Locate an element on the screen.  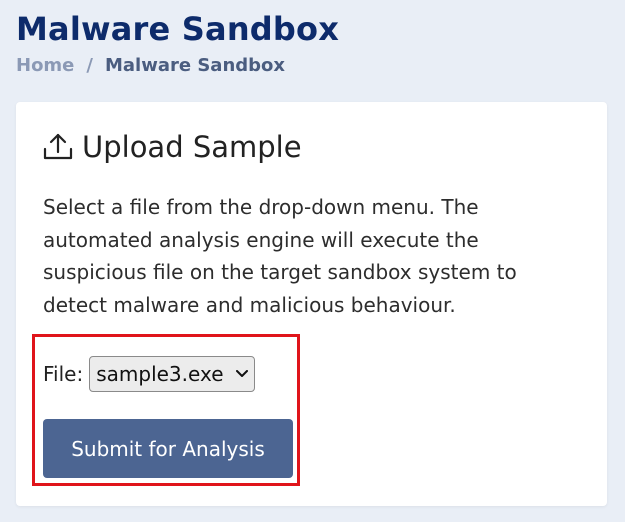
file-select: sample3.exe is located at coordinates (172, 374).